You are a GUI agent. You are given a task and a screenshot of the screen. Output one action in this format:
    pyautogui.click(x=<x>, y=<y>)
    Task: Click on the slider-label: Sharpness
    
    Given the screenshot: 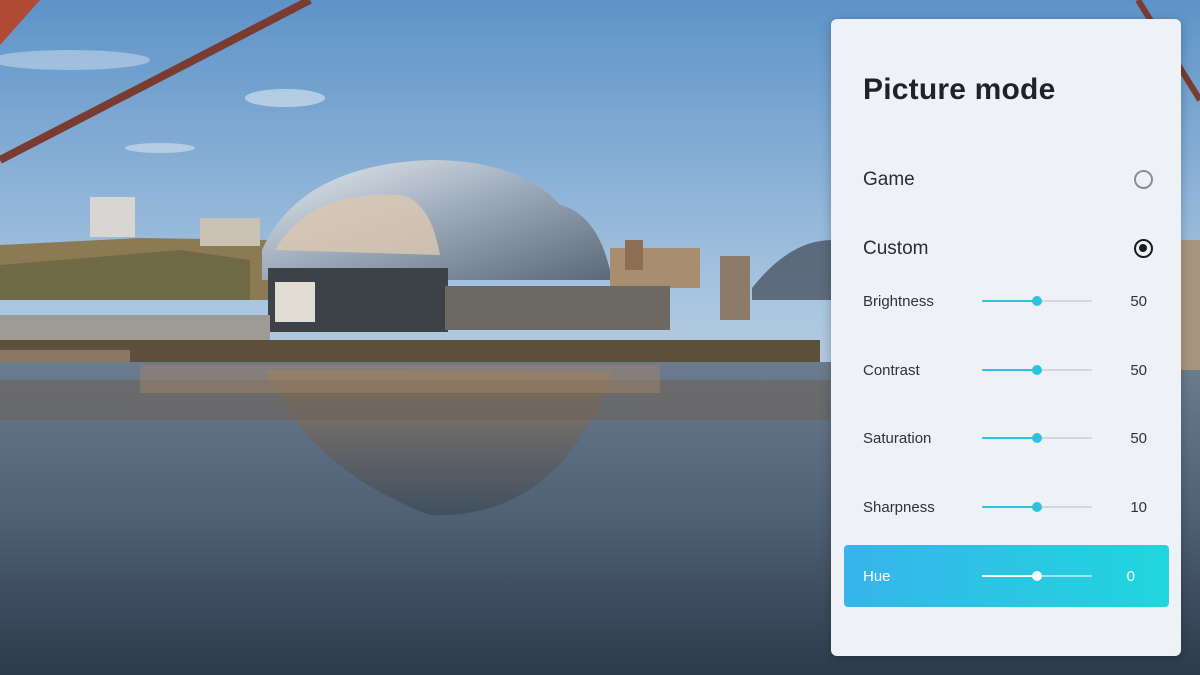 What is the action you would take?
    pyautogui.click(x=899, y=507)
    